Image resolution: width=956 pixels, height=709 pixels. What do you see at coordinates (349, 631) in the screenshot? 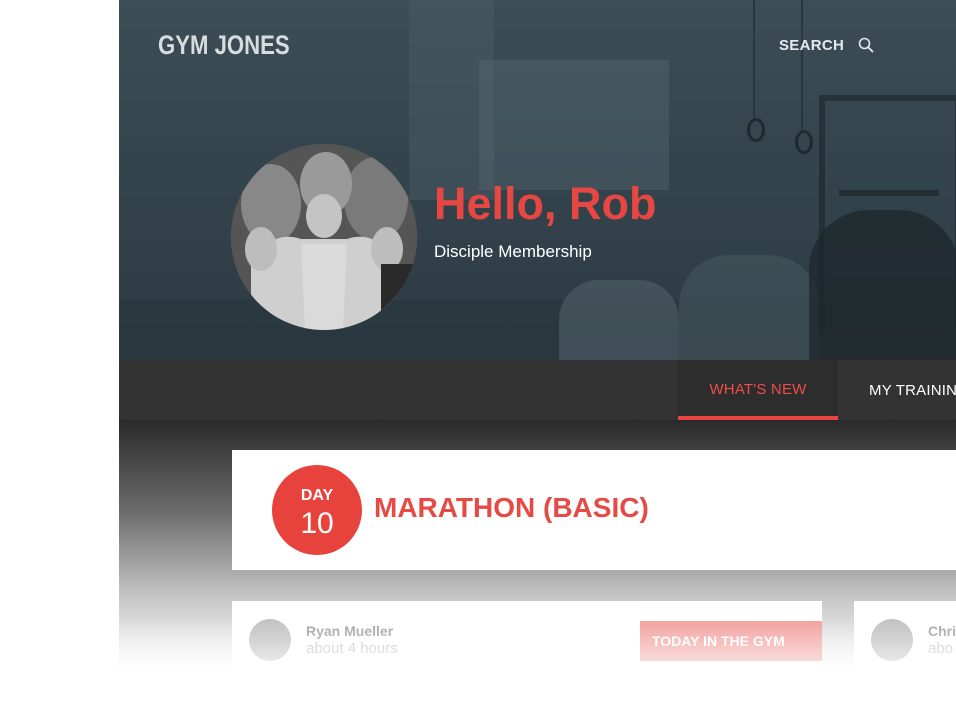
I see `post-author: Ryan Mueller` at bounding box center [349, 631].